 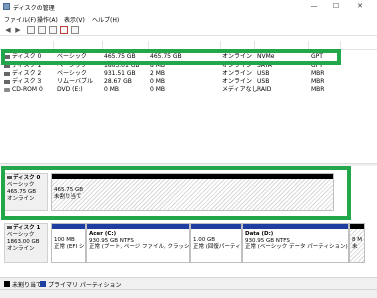 I want to click on row-disk: ディスク 1, so click(x=27, y=65).